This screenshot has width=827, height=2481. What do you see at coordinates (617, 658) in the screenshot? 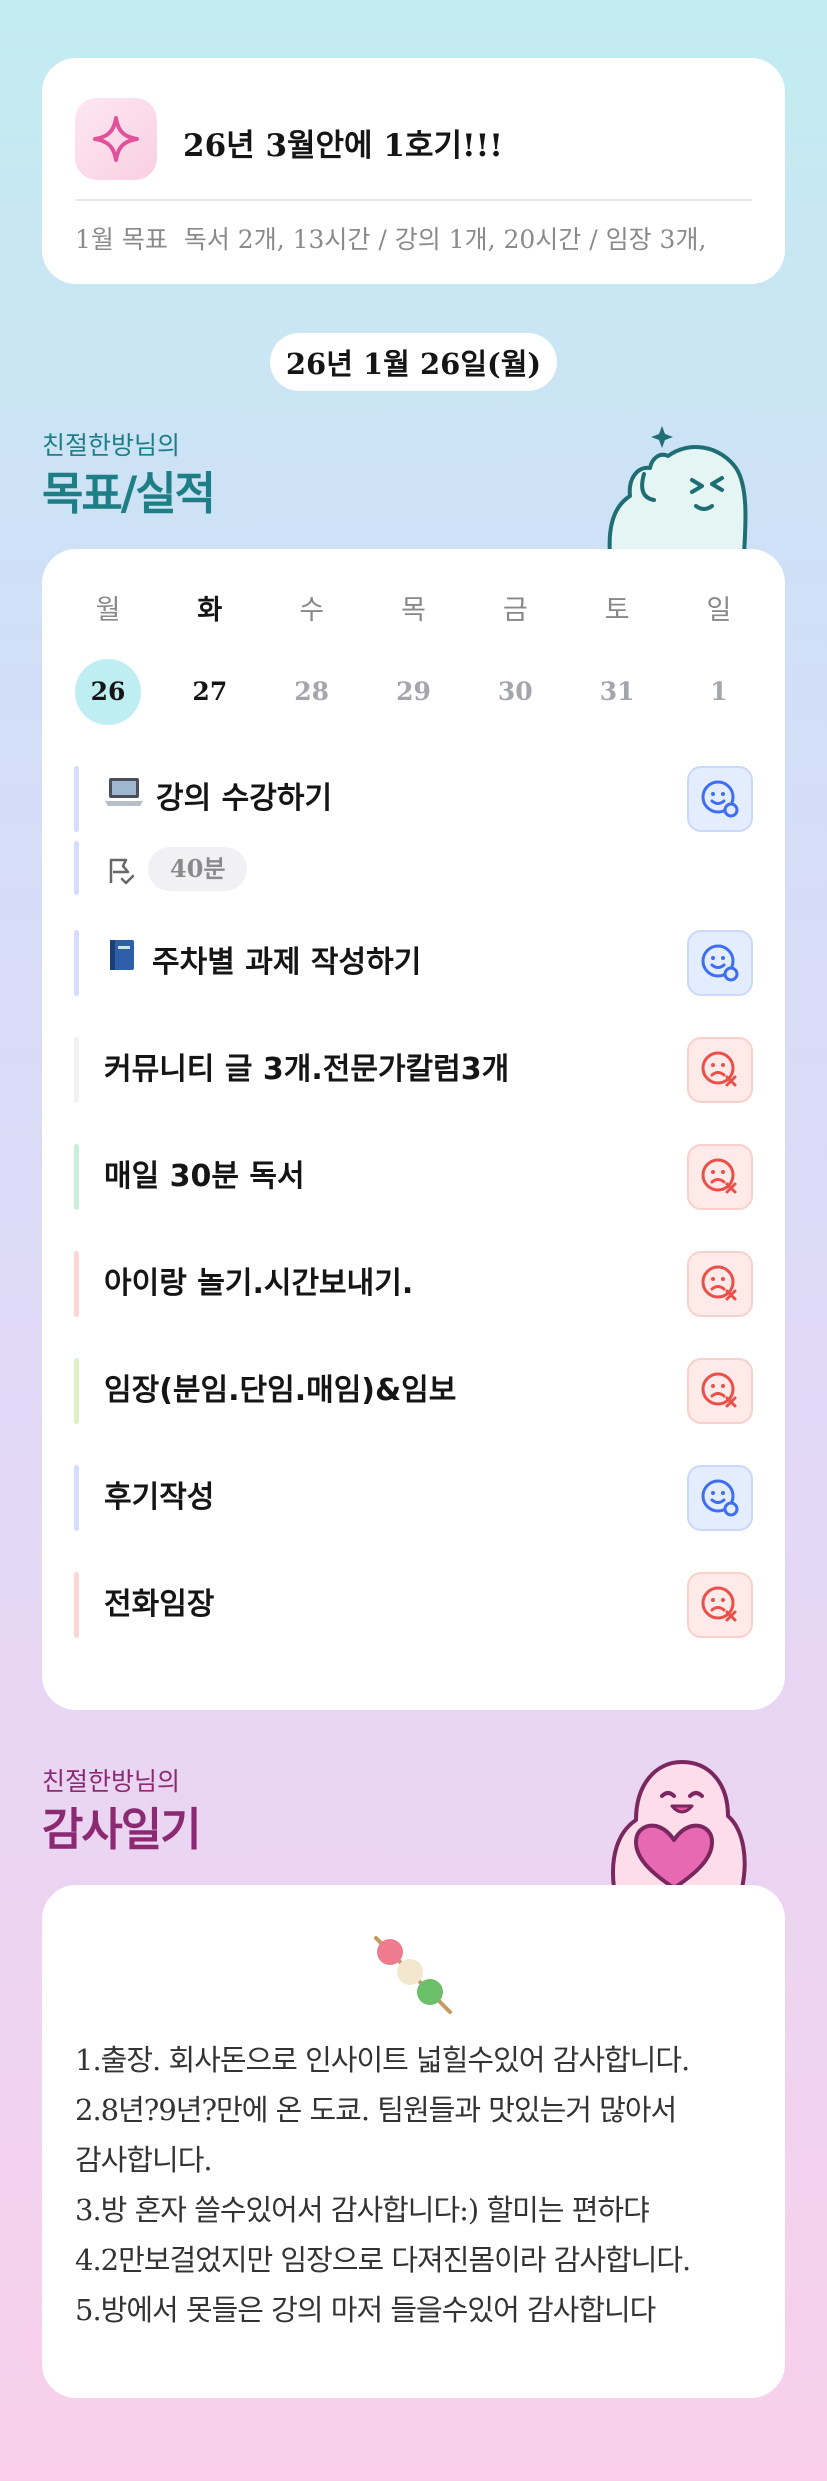
I see `calendar-day: 토 31` at bounding box center [617, 658].